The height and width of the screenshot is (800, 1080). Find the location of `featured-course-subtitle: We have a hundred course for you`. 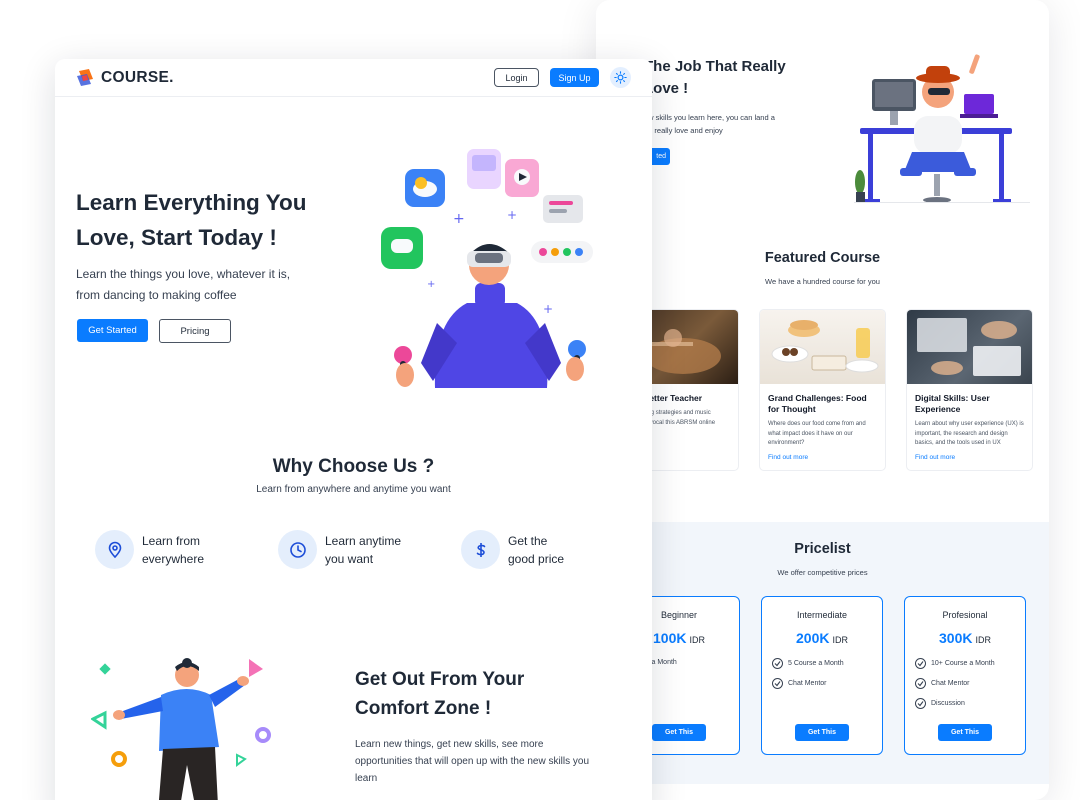

featured-course-subtitle: We have a hundred course for you is located at coordinates (822, 281).